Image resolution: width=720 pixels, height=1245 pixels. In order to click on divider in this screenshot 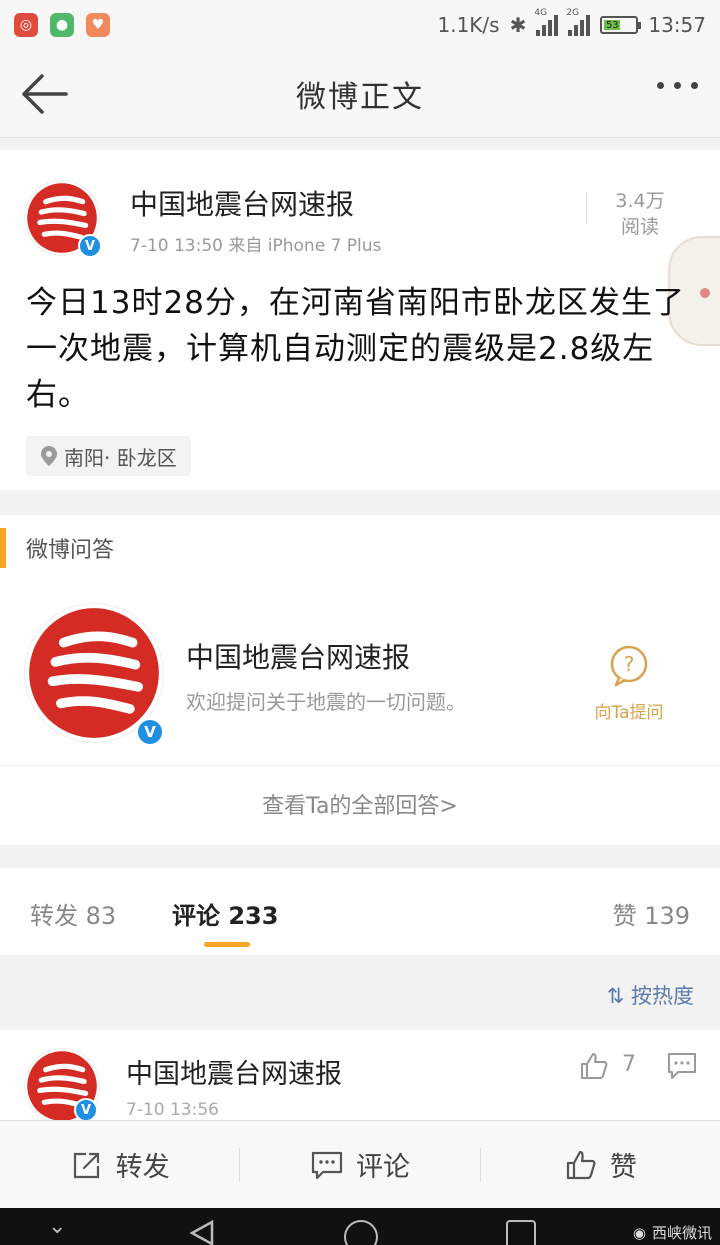, I will do `click(360, 765)`.